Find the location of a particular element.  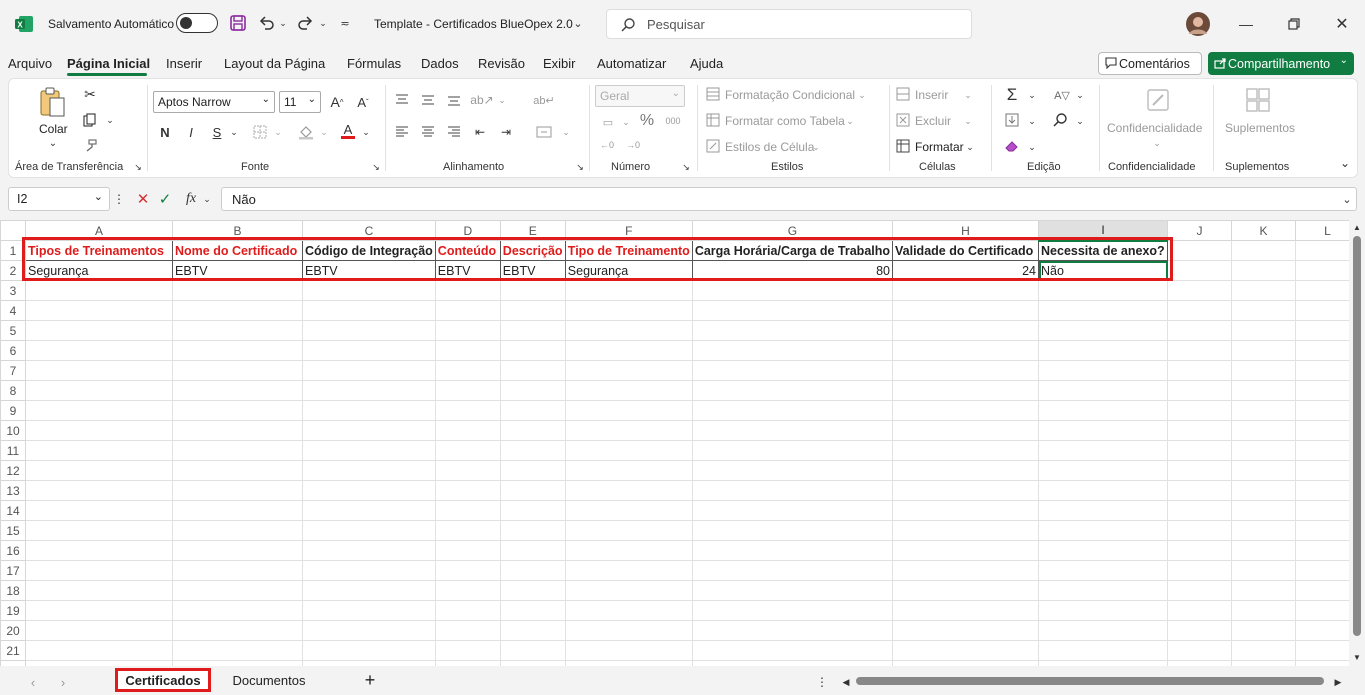

fill-icon is located at coordinates (1012, 120).